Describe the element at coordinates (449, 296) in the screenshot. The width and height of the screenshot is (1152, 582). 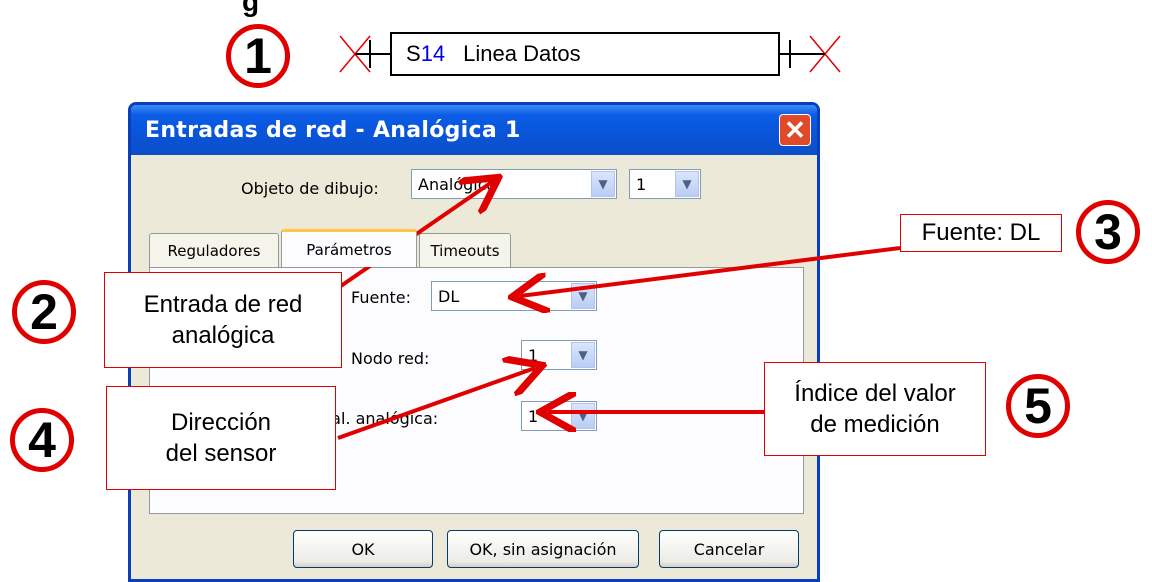
I see `source-value: DL` at that location.